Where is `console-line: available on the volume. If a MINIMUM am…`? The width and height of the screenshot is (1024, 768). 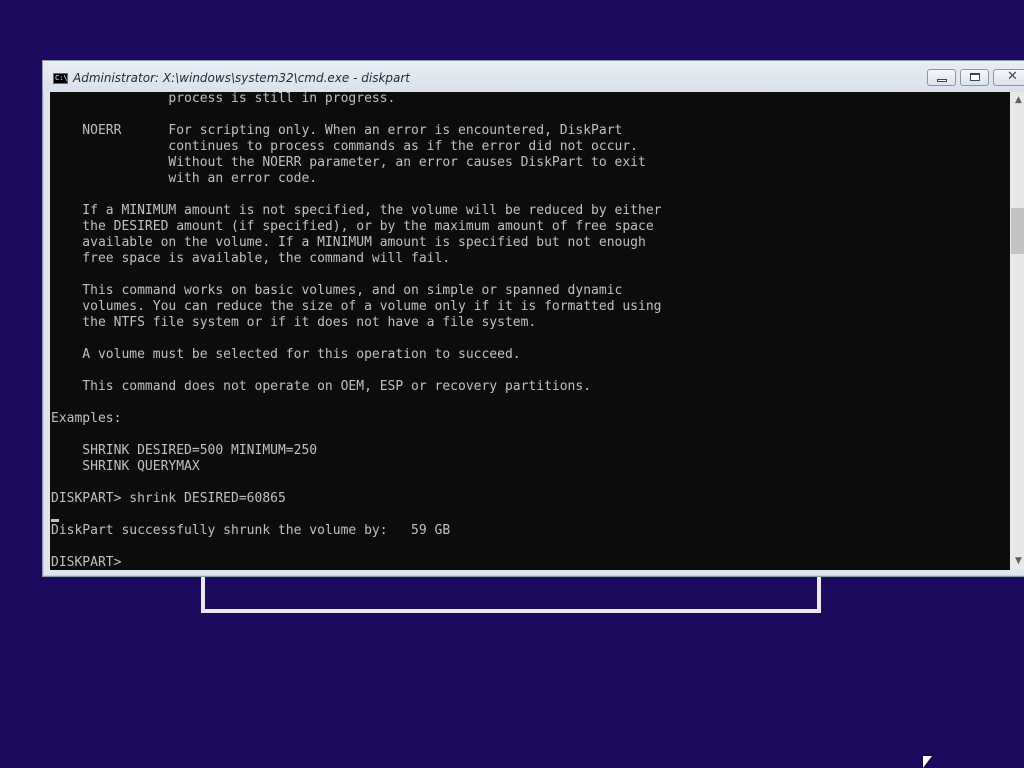 console-line: available on the volume. If a MINIMUM am… is located at coordinates (348, 242).